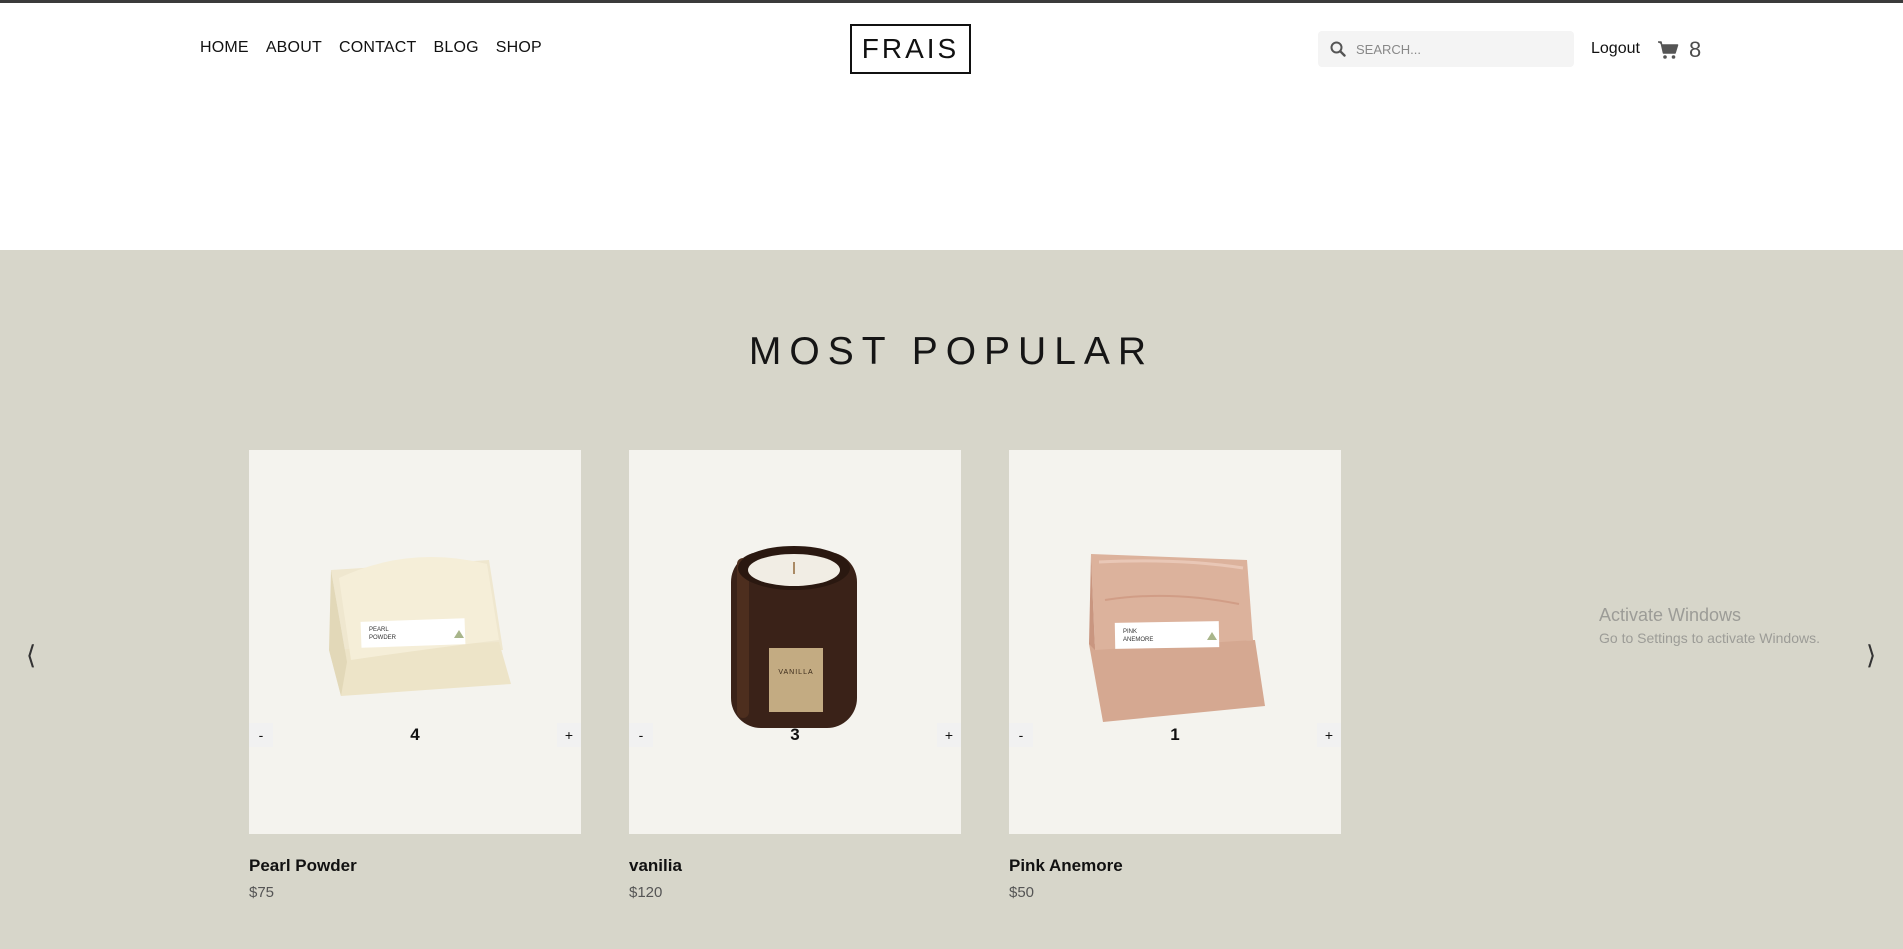 This screenshot has width=1903, height=949. I want to click on svg-text: VANILLA, so click(795, 672).